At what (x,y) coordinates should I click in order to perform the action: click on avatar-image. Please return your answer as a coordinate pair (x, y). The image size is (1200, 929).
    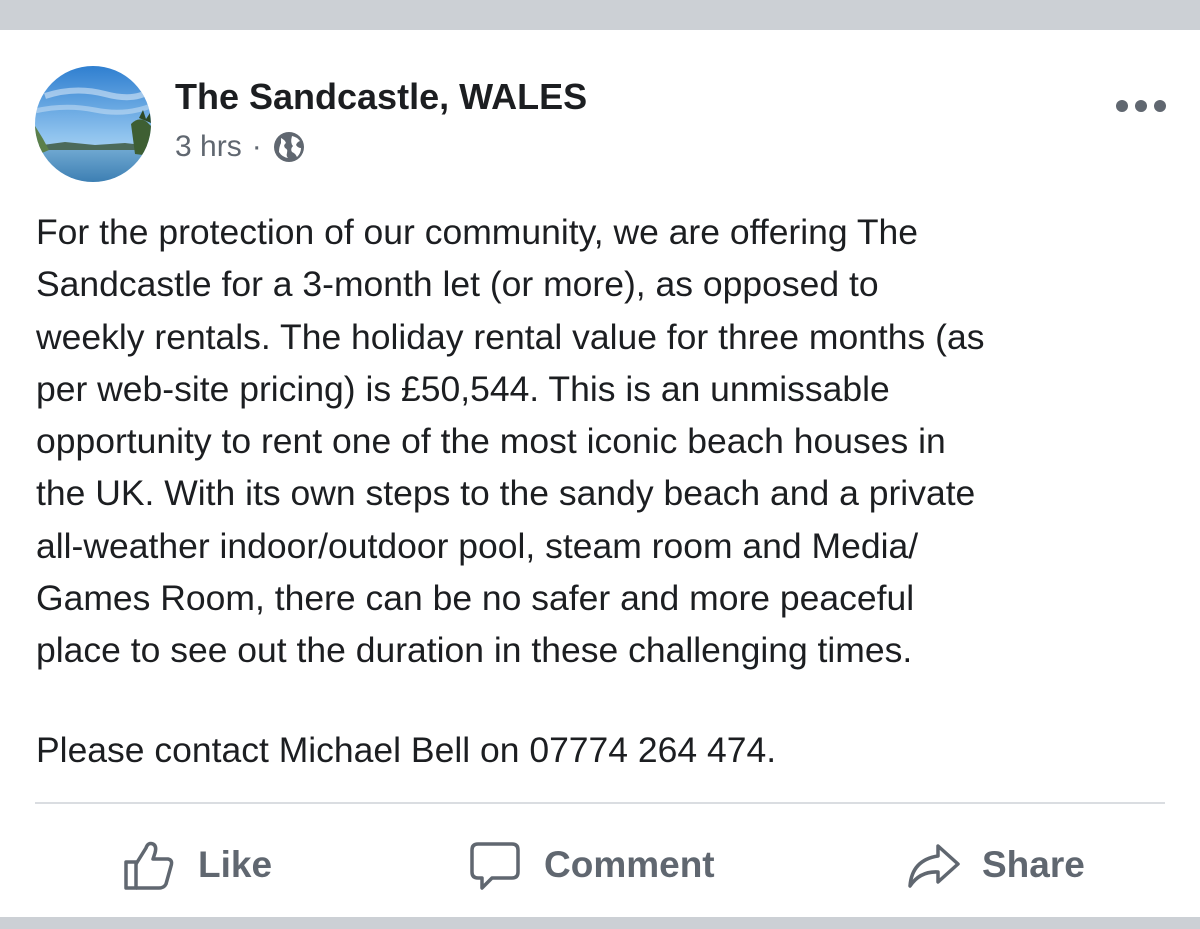
    Looking at the image, I should click on (93, 124).